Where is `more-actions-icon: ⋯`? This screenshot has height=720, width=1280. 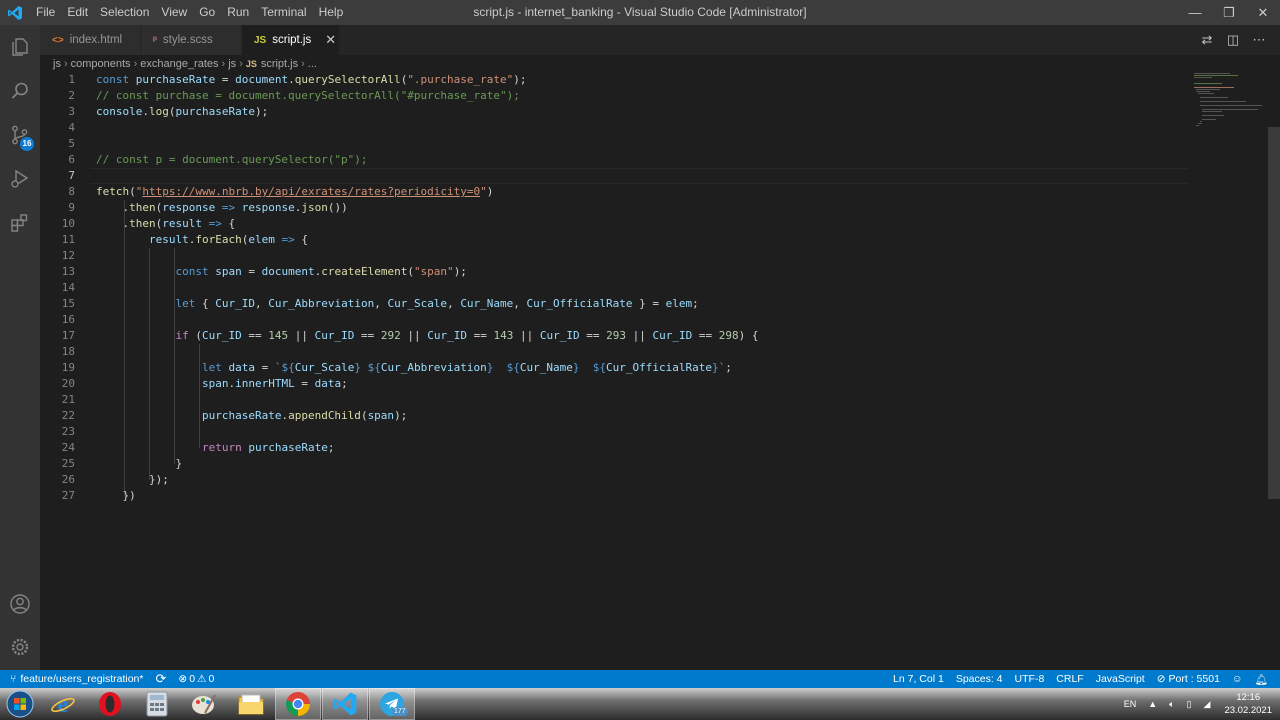 more-actions-icon: ⋯ is located at coordinates (1259, 40).